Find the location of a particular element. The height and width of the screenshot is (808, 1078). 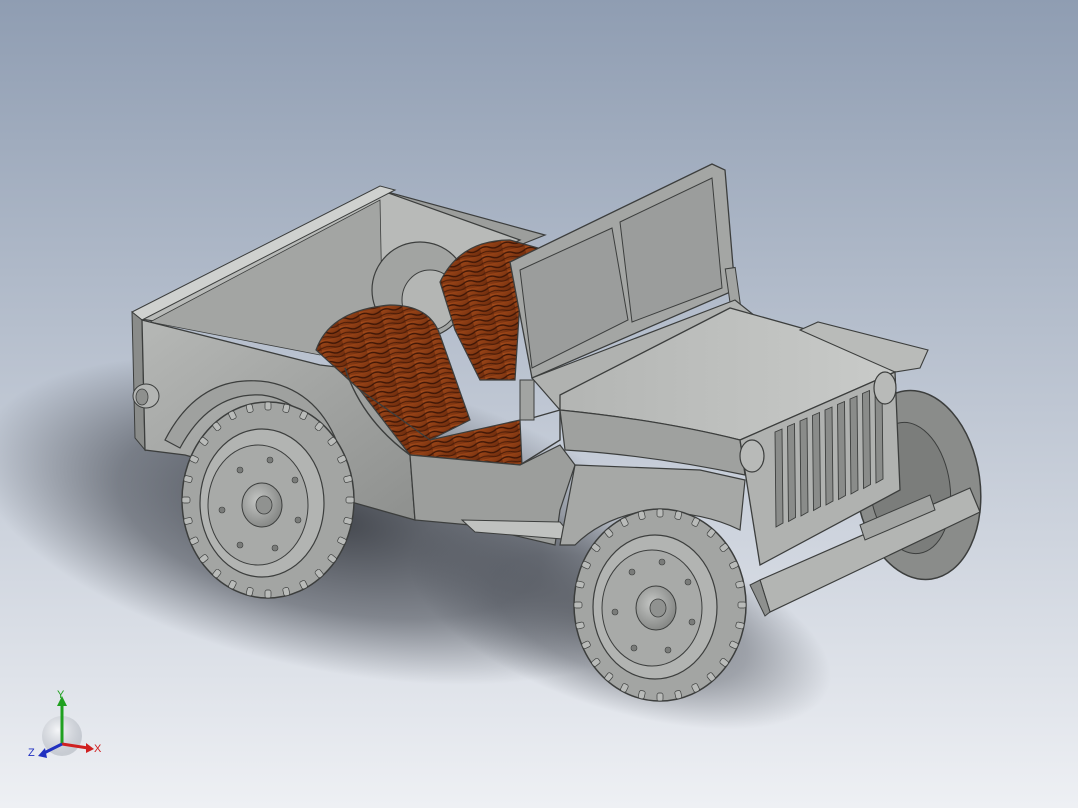

wheel-front-left is located at coordinates (660, 605).